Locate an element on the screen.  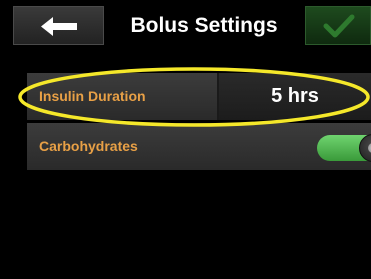
page-title: Bolus Settings is located at coordinates (204, 25).